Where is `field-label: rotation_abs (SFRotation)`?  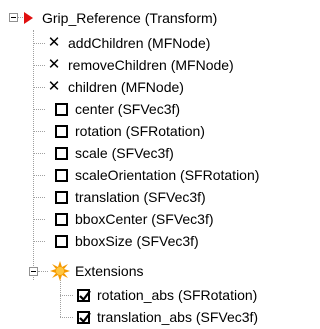 field-label: rotation_abs (SFRotation) is located at coordinates (177, 295).